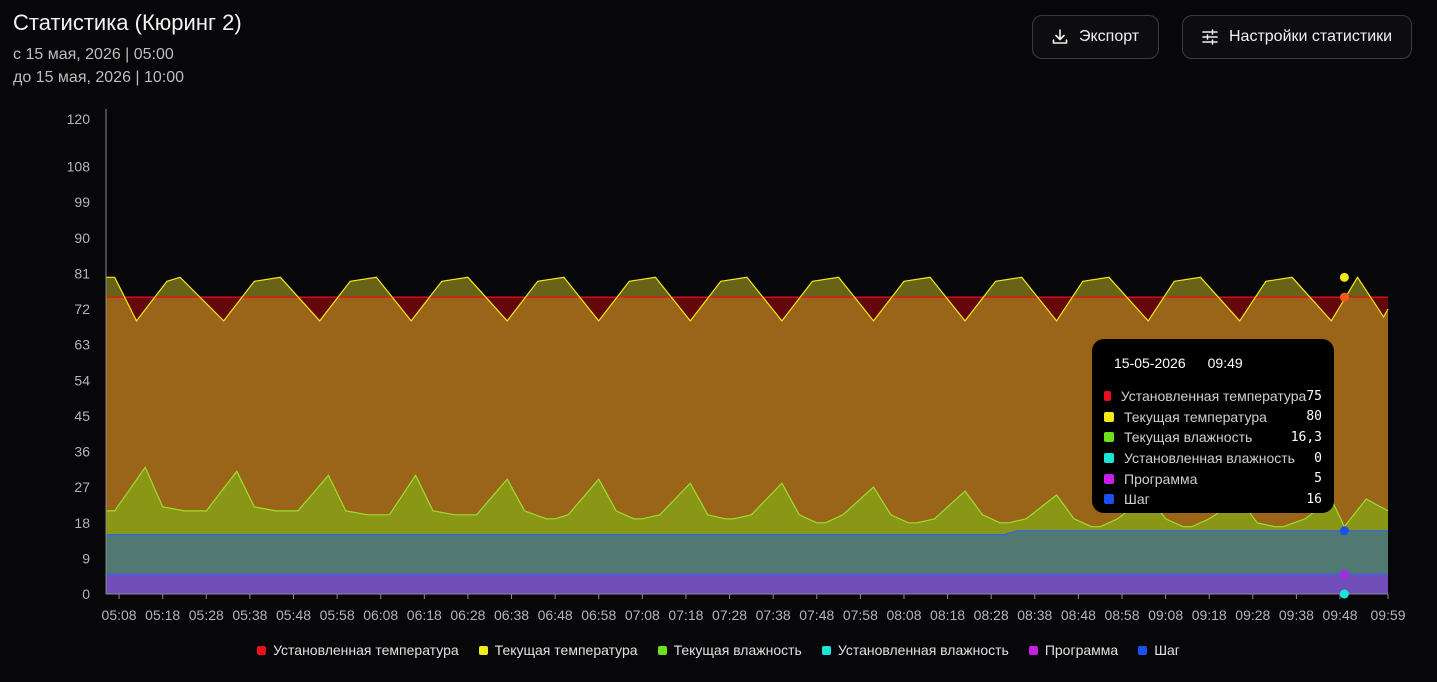  I want to click on x-tick-label: 06:18, so click(424, 615).